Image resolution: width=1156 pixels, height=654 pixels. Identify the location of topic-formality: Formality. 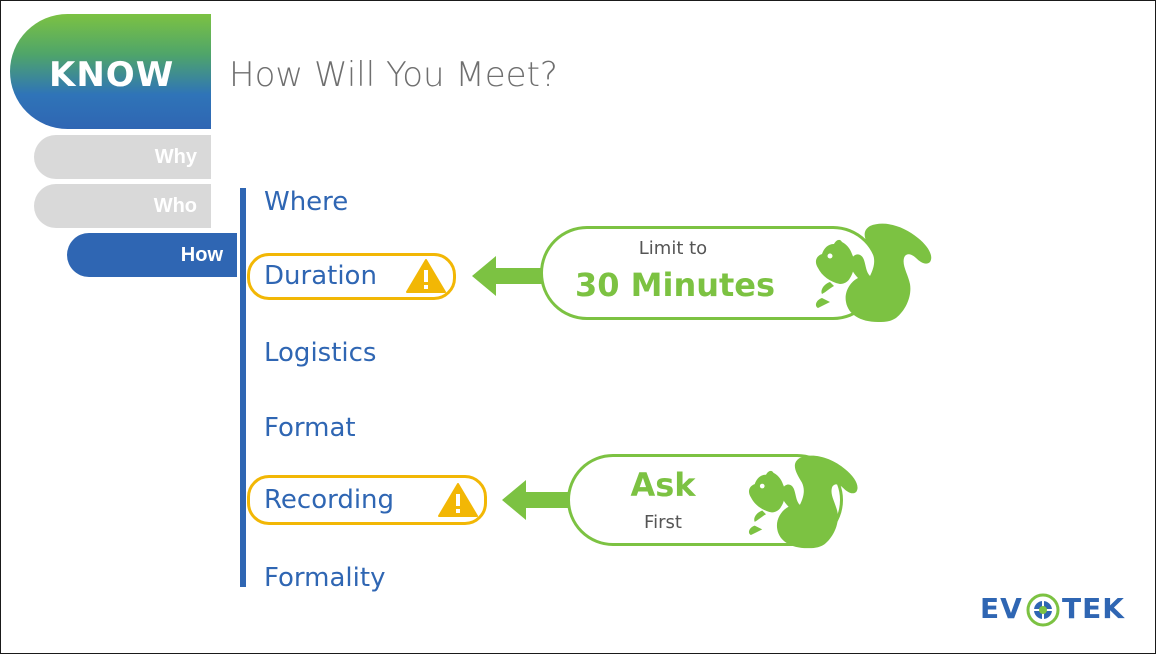
(325, 578).